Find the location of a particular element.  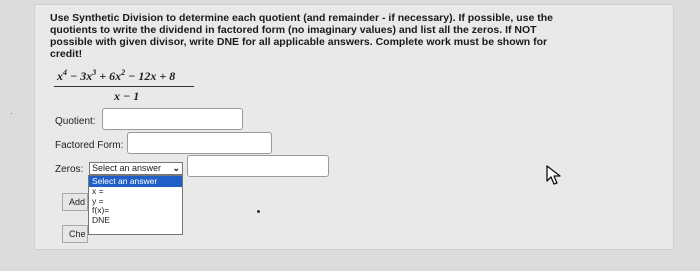

add-button: Add is located at coordinates (75, 202).